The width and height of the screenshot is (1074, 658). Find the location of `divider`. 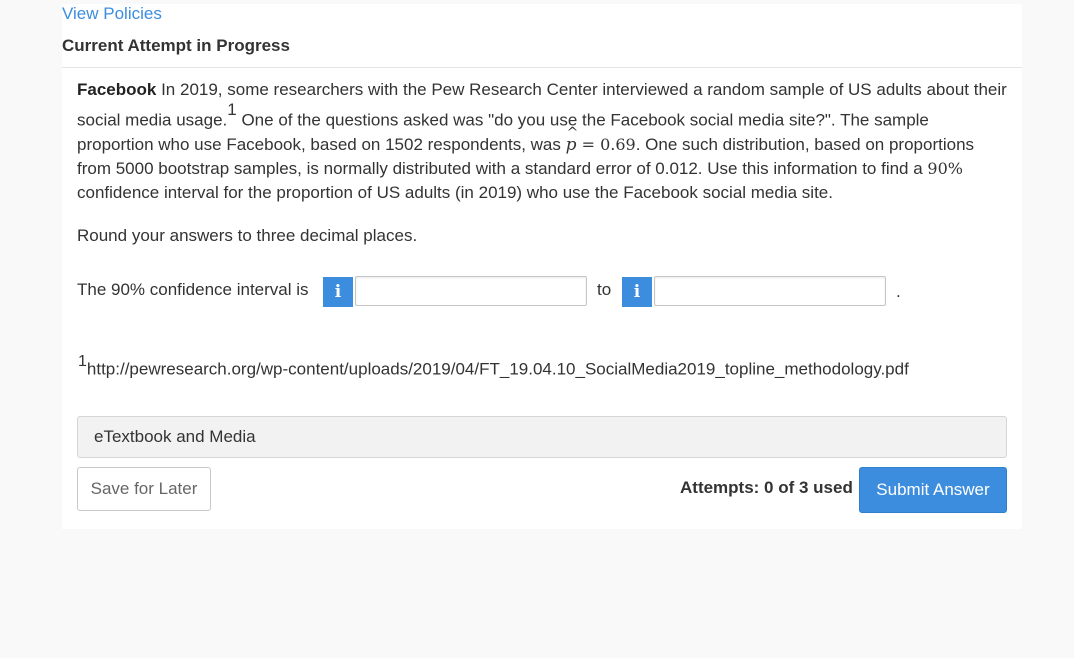

divider is located at coordinates (542, 67).